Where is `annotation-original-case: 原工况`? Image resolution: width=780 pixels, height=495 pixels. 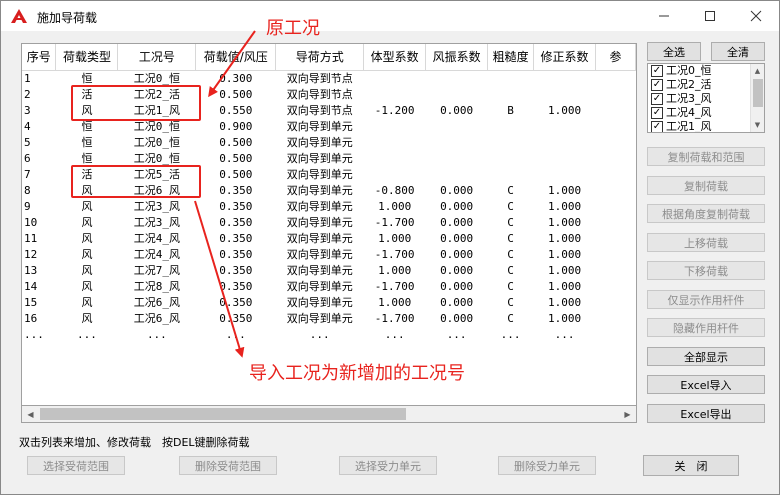 annotation-original-case: 原工况 is located at coordinates (293, 28).